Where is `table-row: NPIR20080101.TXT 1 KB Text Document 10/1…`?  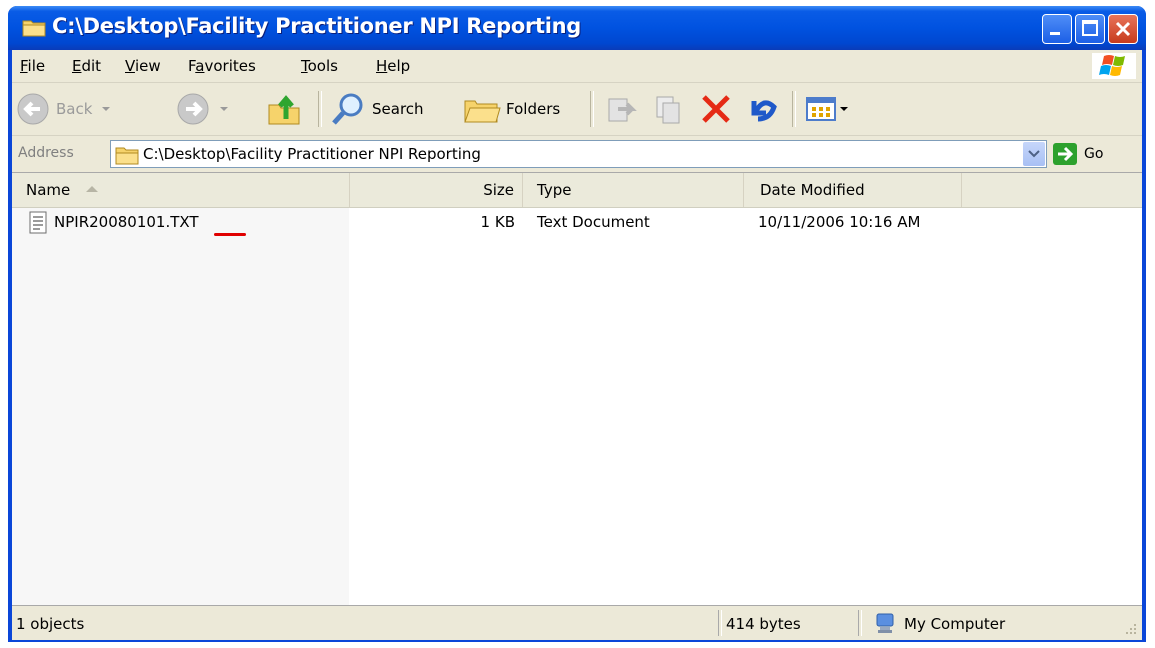 table-row: NPIR20080101.TXT 1 KB Text Document 10/1… is located at coordinates (577, 222).